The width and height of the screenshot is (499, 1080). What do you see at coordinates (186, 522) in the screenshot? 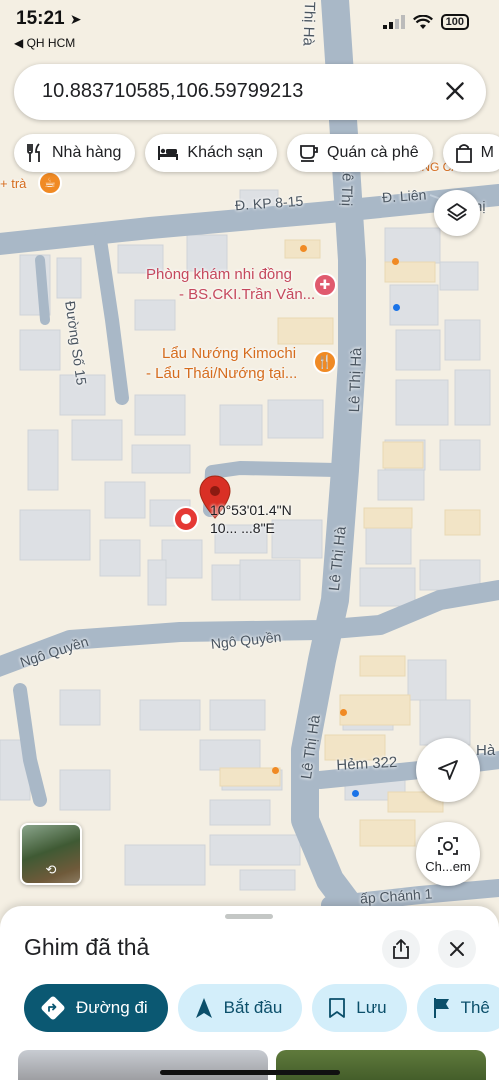
I see `saved-place-marker-icon` at bounding box center [186, 522].